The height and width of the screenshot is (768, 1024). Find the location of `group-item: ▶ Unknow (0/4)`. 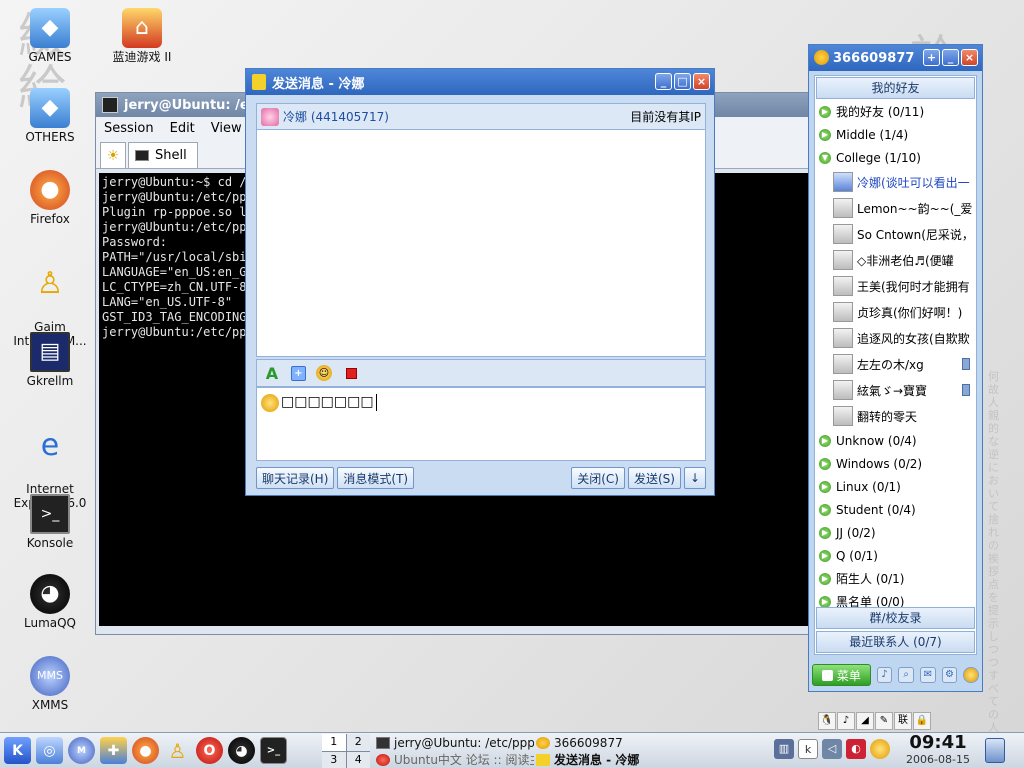

group-item: ▶ Unknow (0/4) is located at coordinates (895, 440).